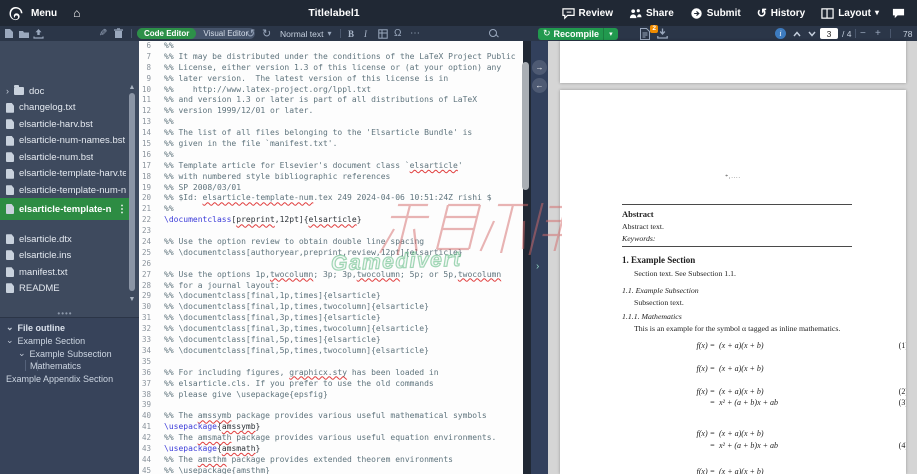  Describe the element at coordinates (146, 263) in the screenshot. I see `line-number: 26` at that location.